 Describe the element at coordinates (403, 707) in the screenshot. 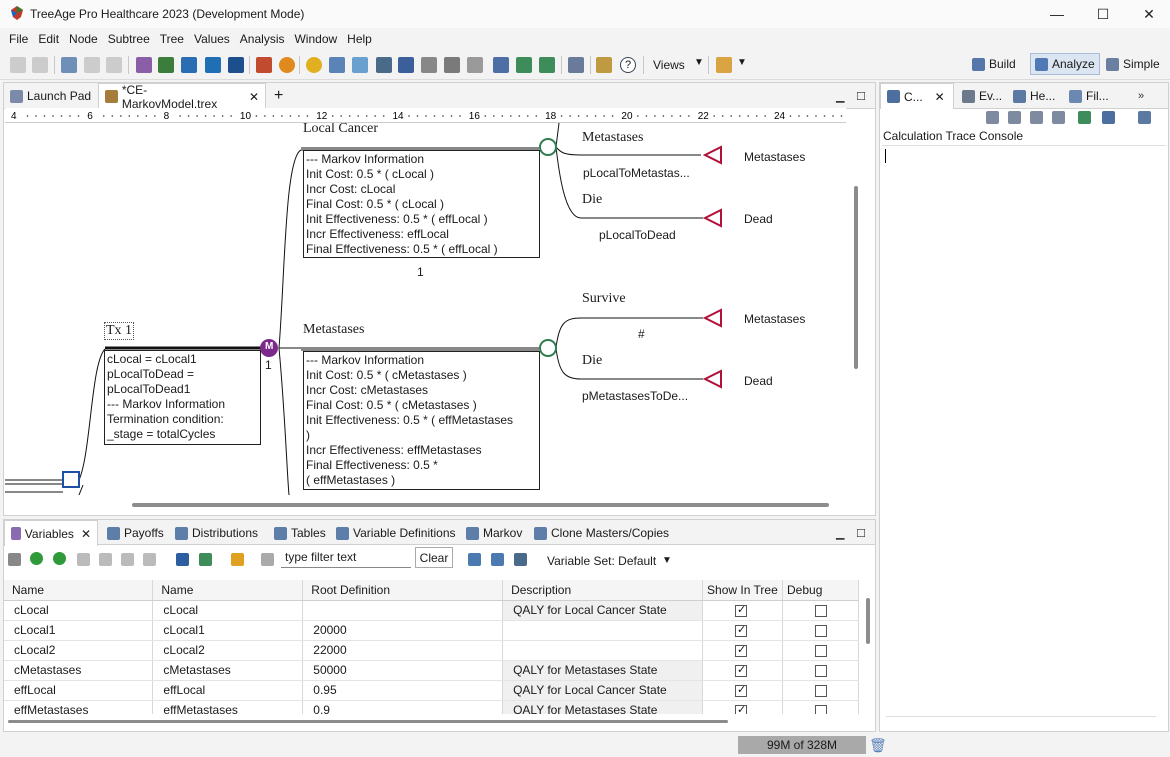

I see `root-definition-cell: 0.9` at that location.